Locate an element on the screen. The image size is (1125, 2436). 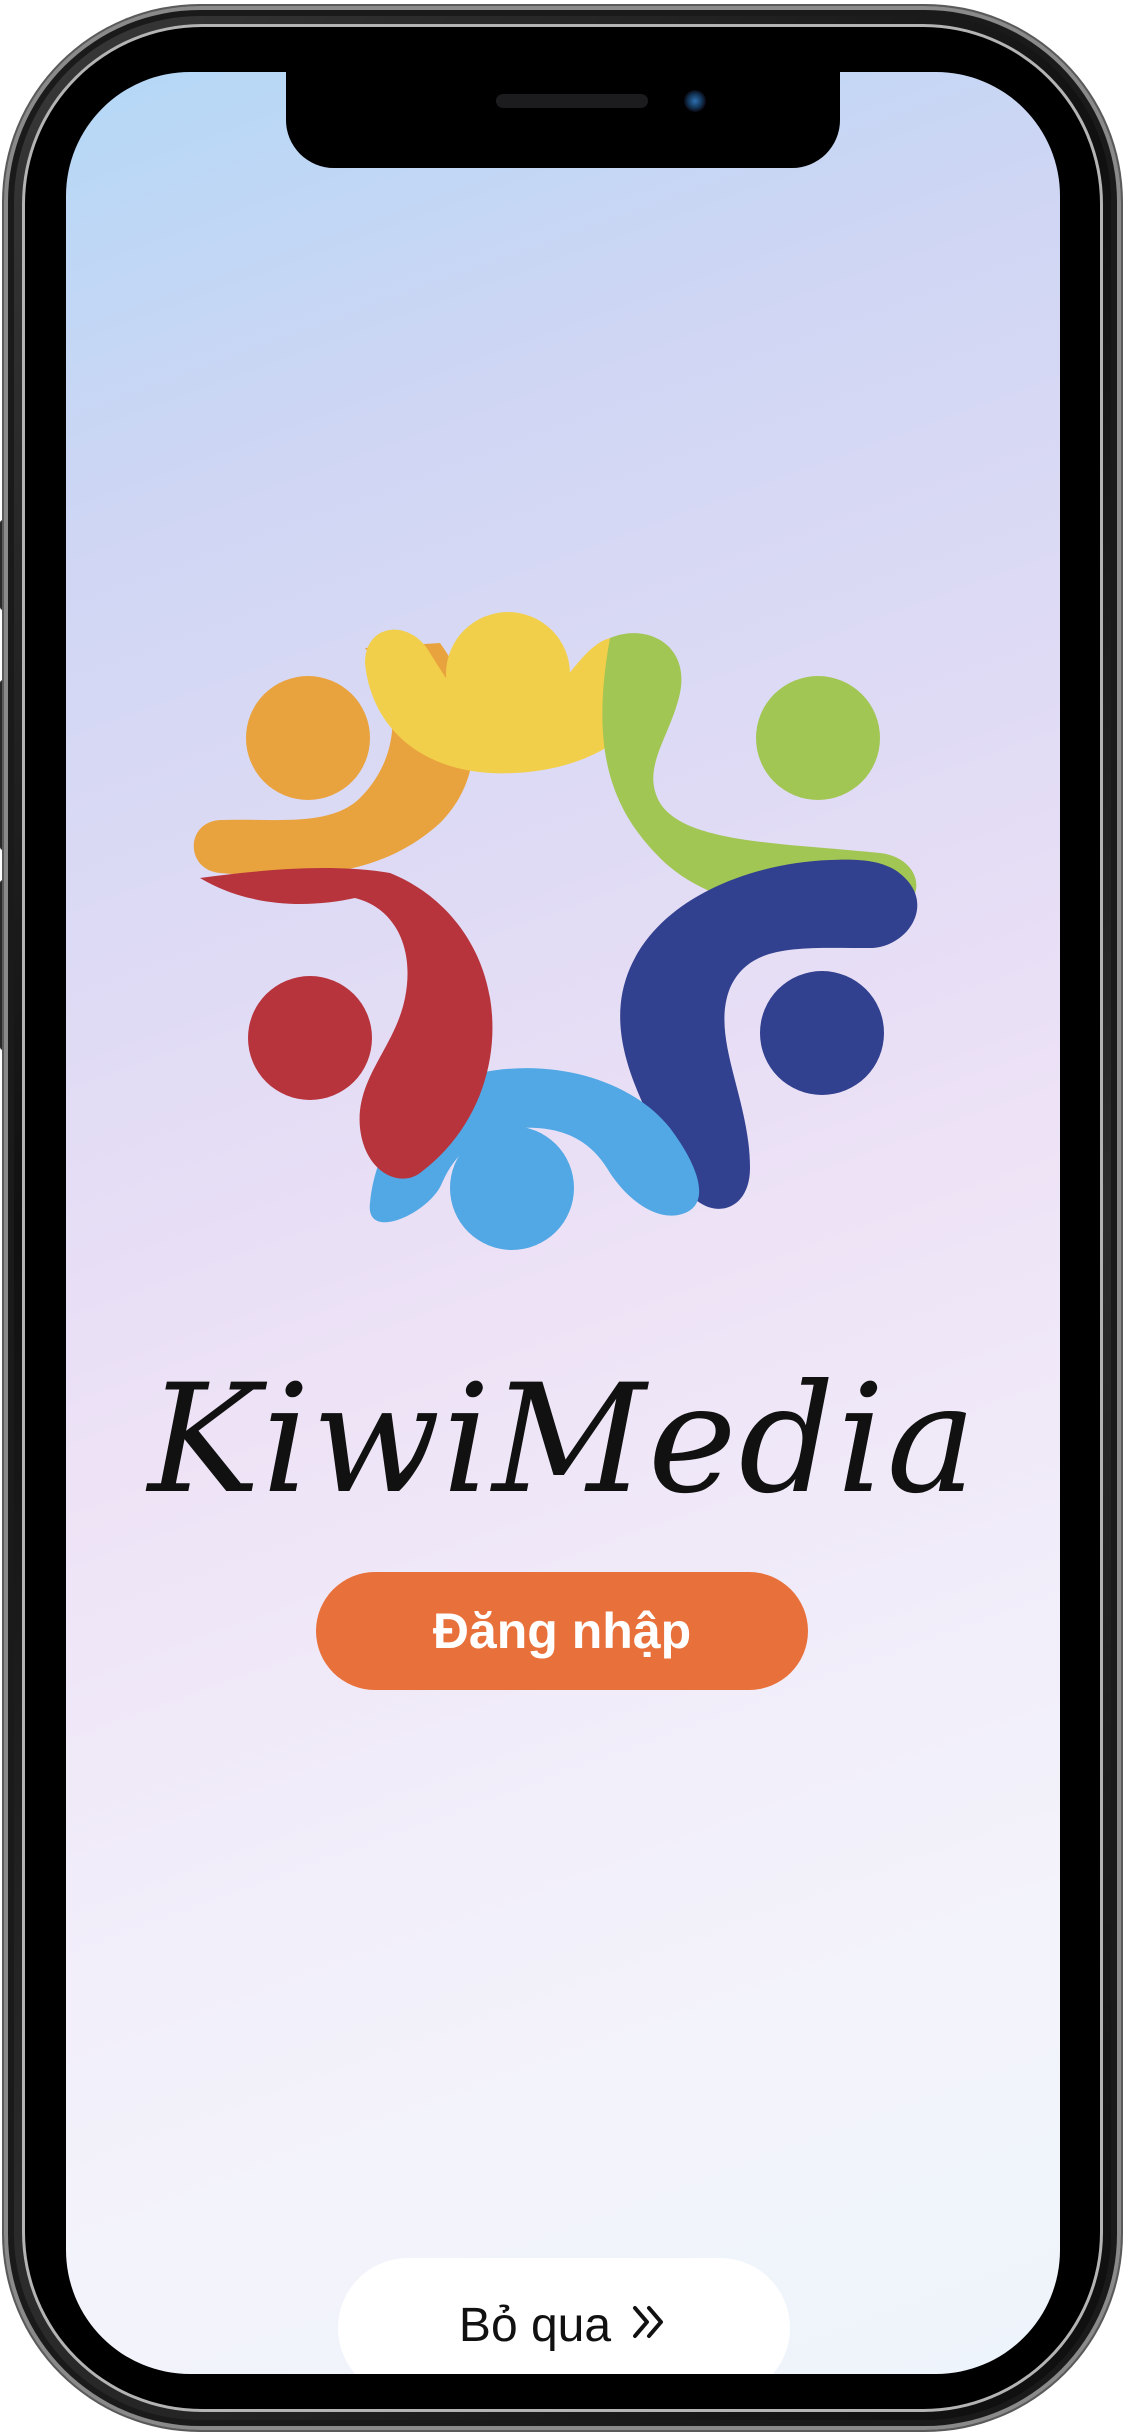
login-button: Đăng nhập is located at coordinates (562, 1631).